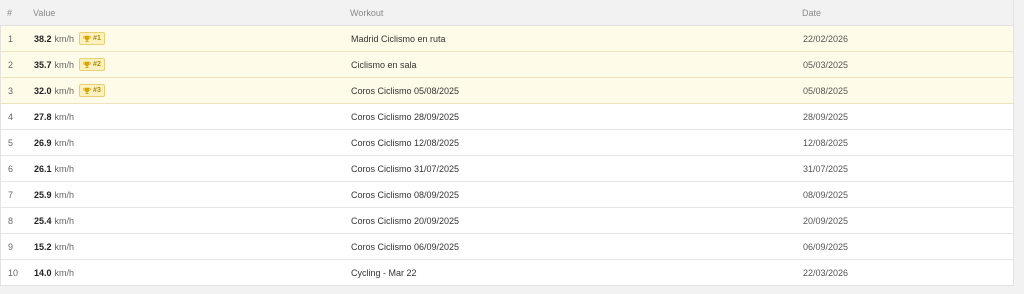 This screenshot has width=1024, height=294. Describe the element at coordinates (11, 116) in the screenshot. I see `rank-number: 4` at that location.